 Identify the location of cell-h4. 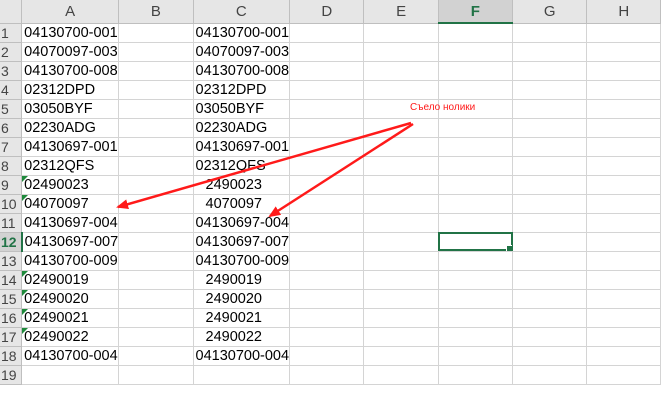
(623, 90).